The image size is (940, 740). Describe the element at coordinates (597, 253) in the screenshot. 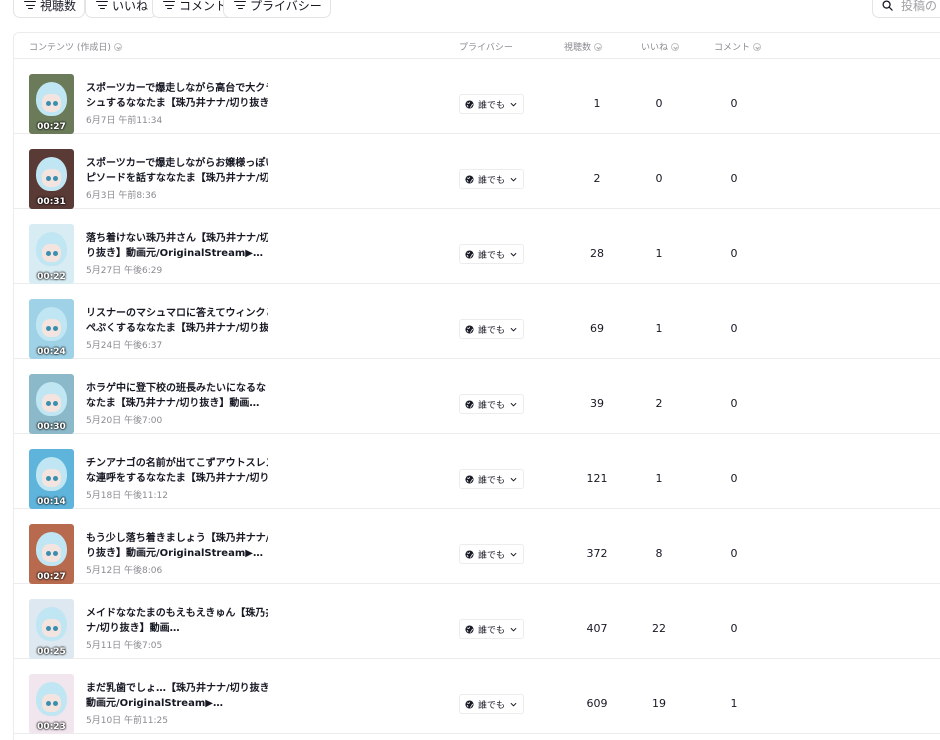

I see `views-count: 28` at that location.